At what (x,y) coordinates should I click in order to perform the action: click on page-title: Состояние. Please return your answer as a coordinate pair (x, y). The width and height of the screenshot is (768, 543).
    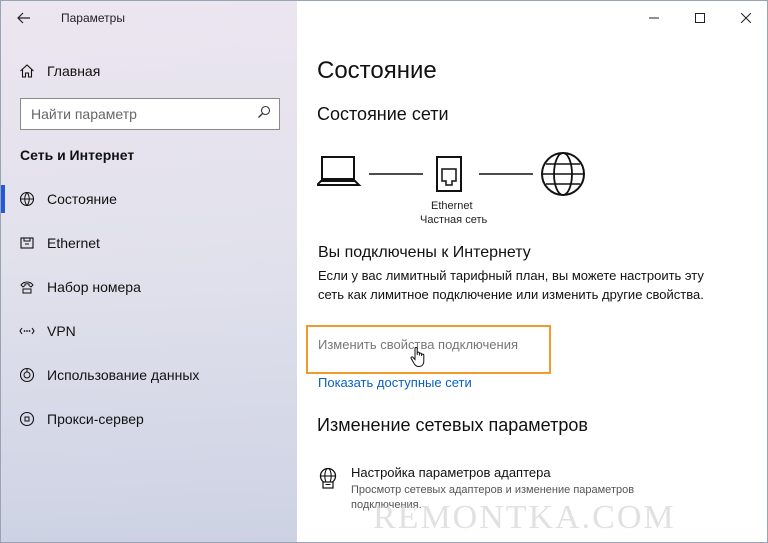
    Looking at the image, I should click on (377, 70).